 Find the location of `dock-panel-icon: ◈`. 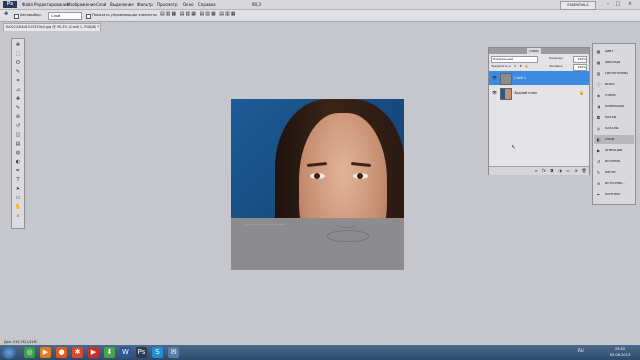

dock-panel-icon: ◈ is located at coordinates (598, 95).